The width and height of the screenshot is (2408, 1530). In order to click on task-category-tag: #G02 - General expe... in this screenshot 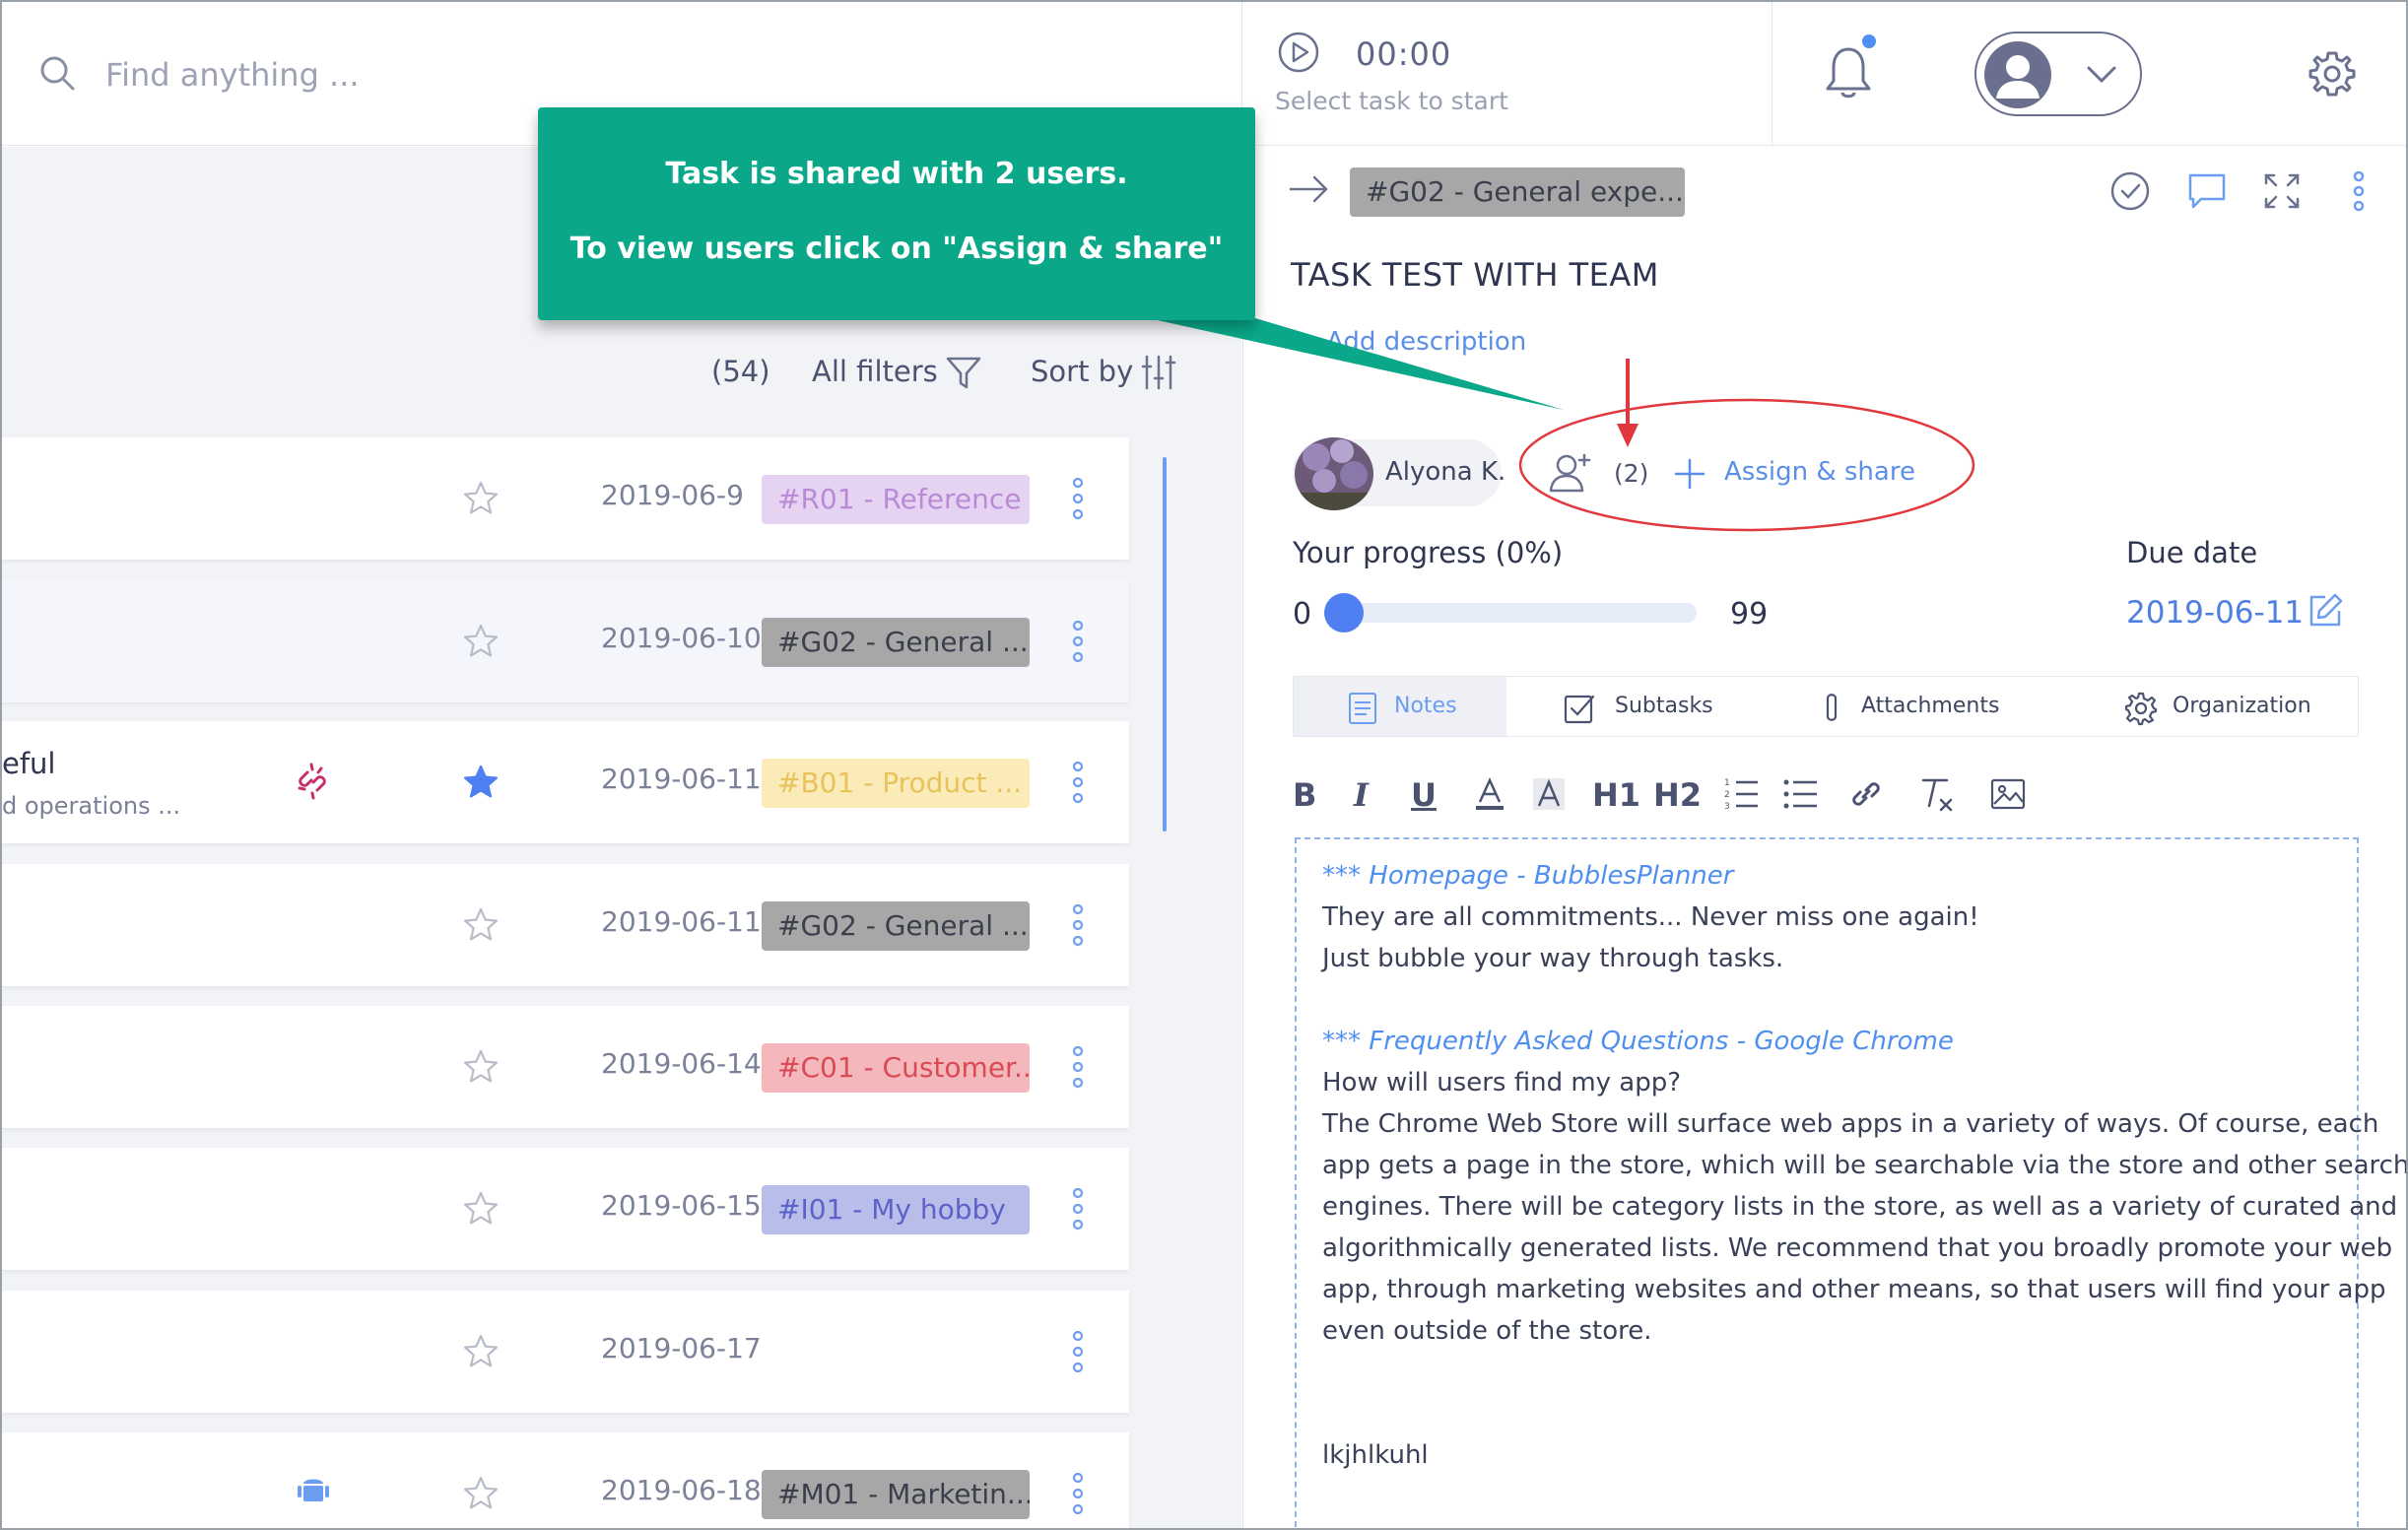, I will do `click(1517, 192)`.